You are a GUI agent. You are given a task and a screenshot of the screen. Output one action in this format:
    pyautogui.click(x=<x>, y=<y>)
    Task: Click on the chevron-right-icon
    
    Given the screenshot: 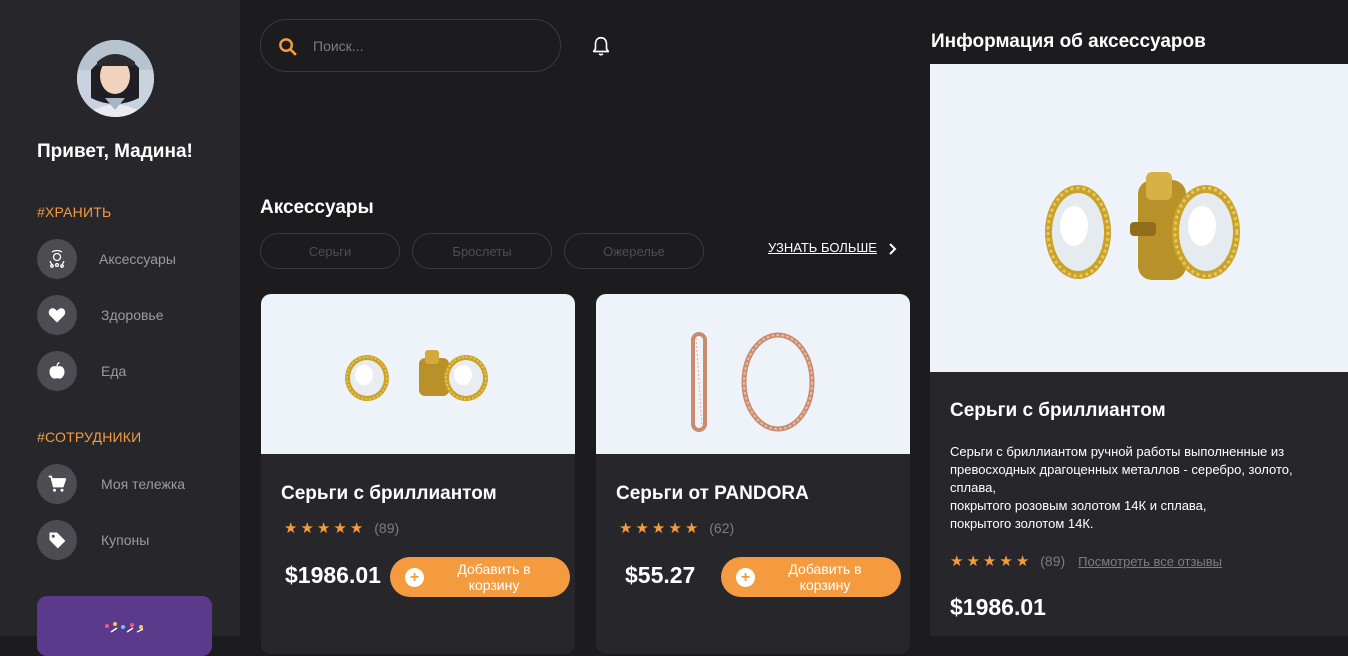 What is the action you would take?
    pyautogui.click(x=892, y=249)
    